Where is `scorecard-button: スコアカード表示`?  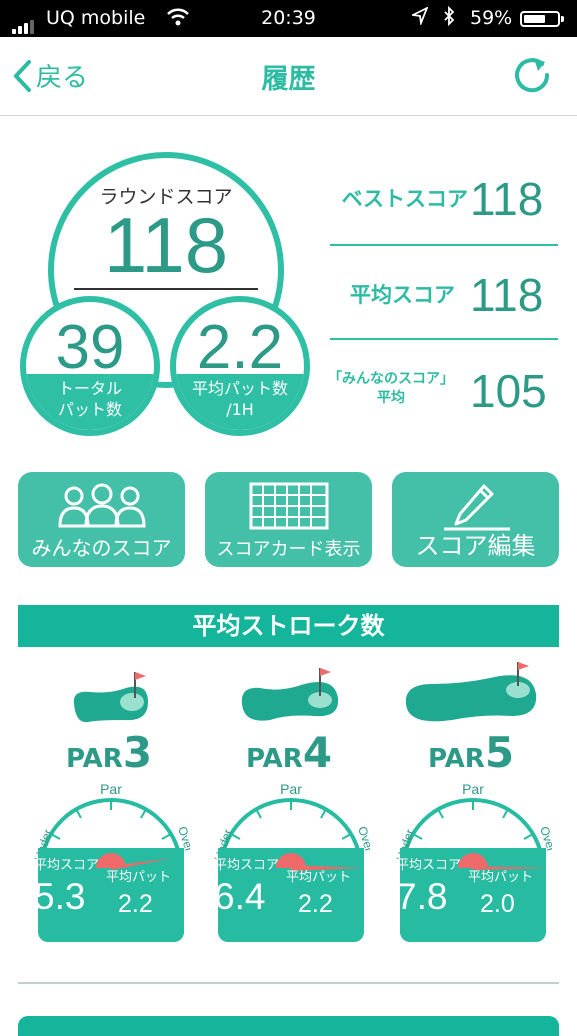
scorecard-button: スコアカード表示 is located at coordinates (288, 519).